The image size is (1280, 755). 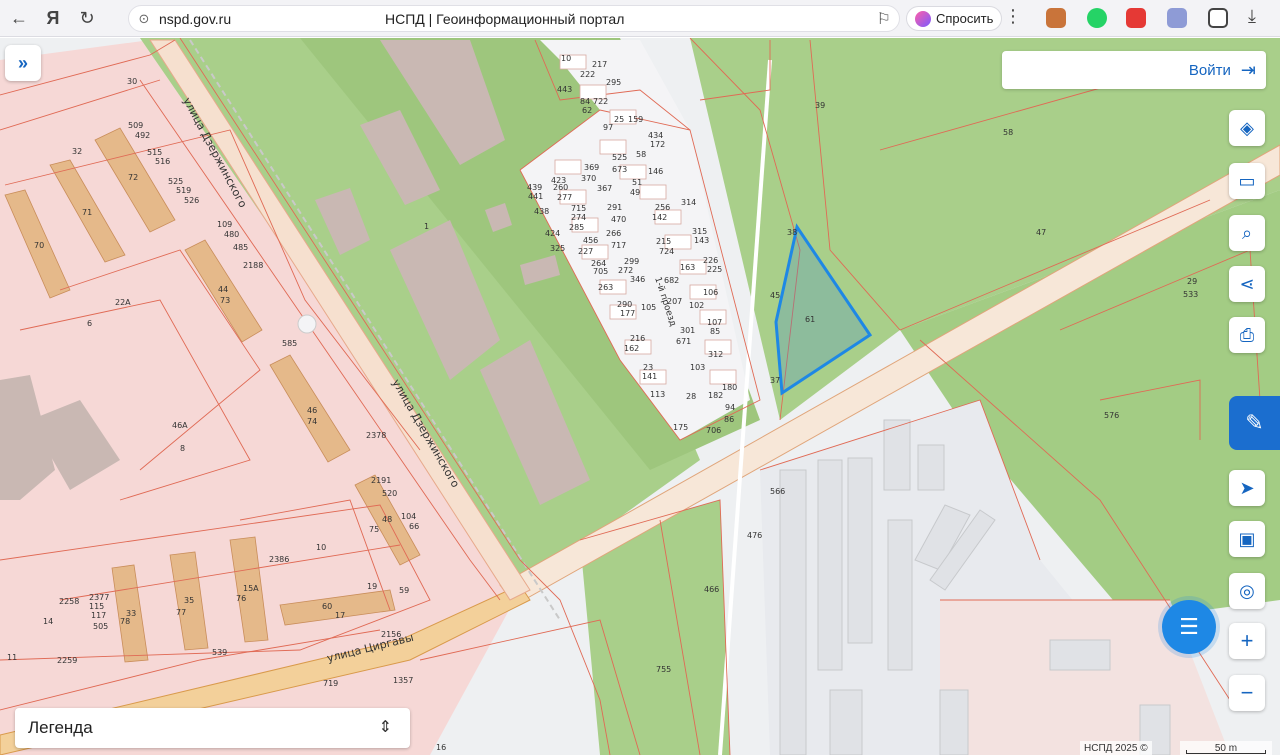 I want to click on svg-text: 113, so click(x=657, y=394).